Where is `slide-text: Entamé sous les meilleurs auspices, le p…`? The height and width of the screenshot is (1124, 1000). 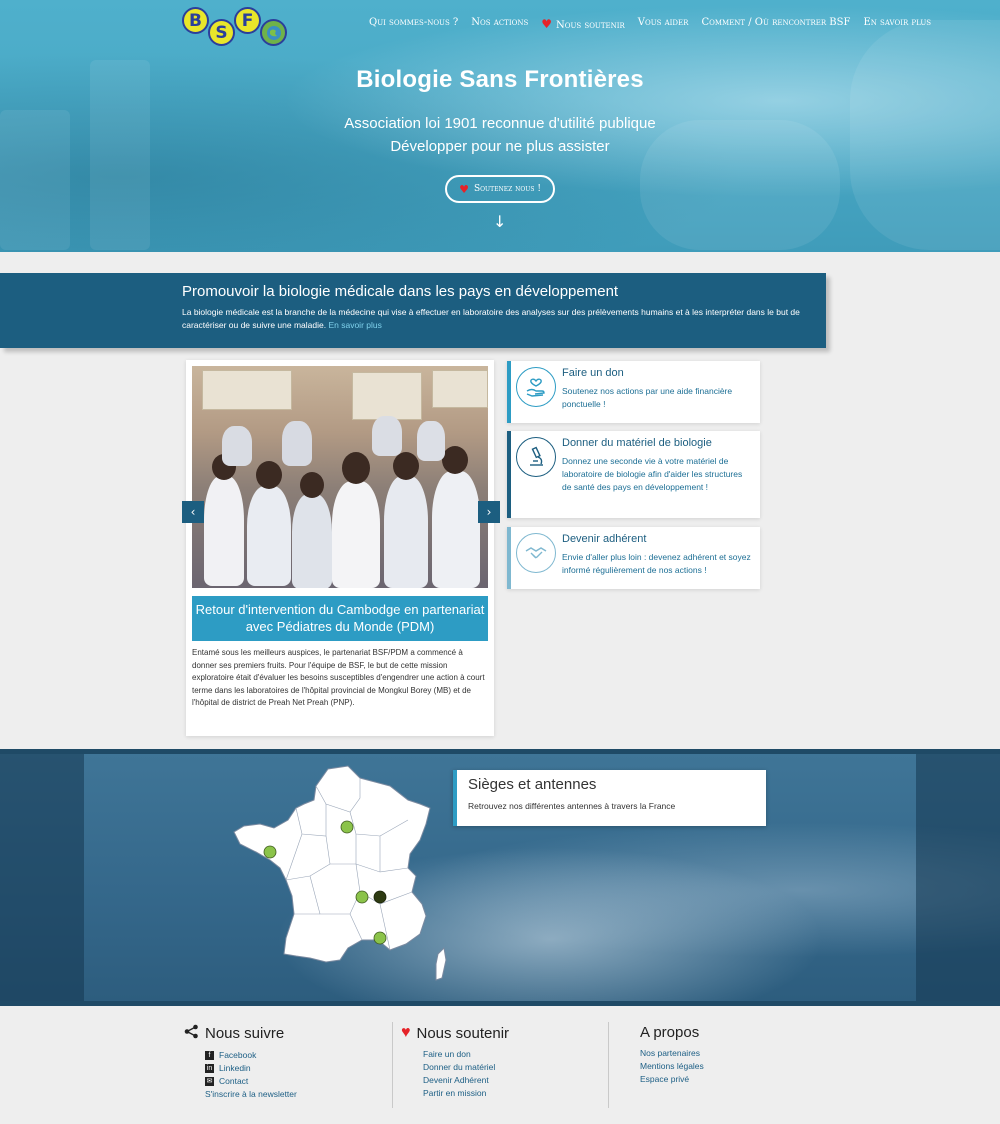 slide-text: Entamé sous les meilleurs auspices, le p… is located at coordinates (338, 677).